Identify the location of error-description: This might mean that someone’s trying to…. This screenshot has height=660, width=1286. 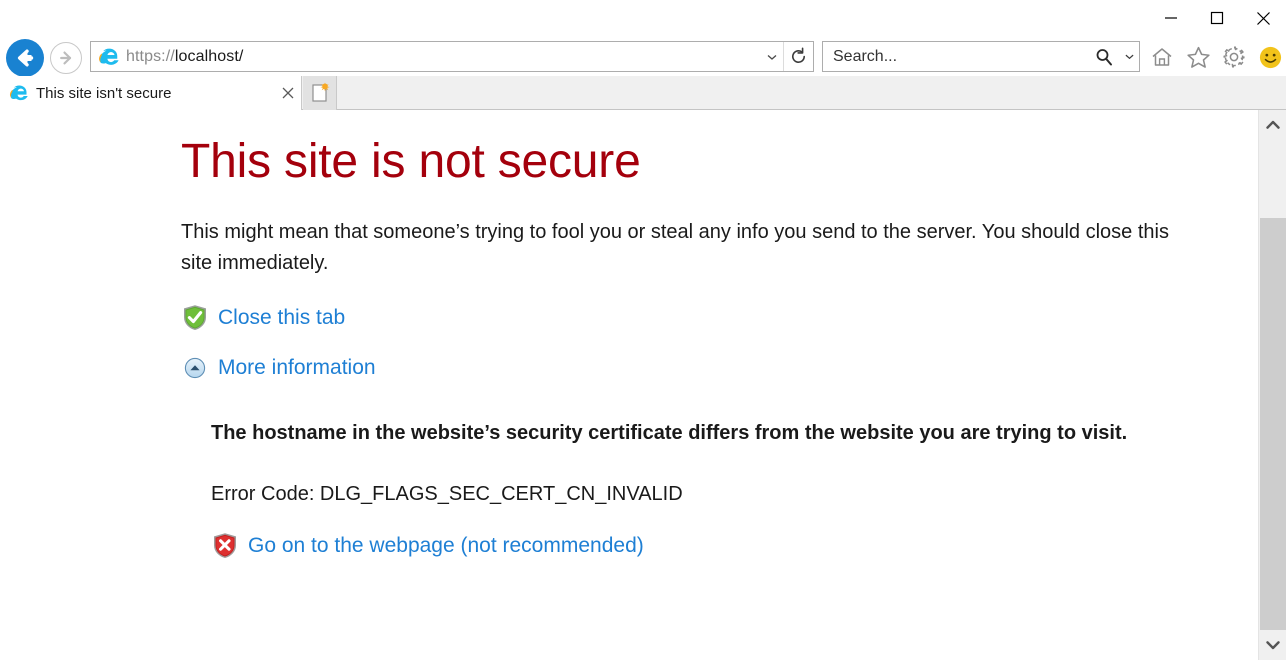
(675, 247).